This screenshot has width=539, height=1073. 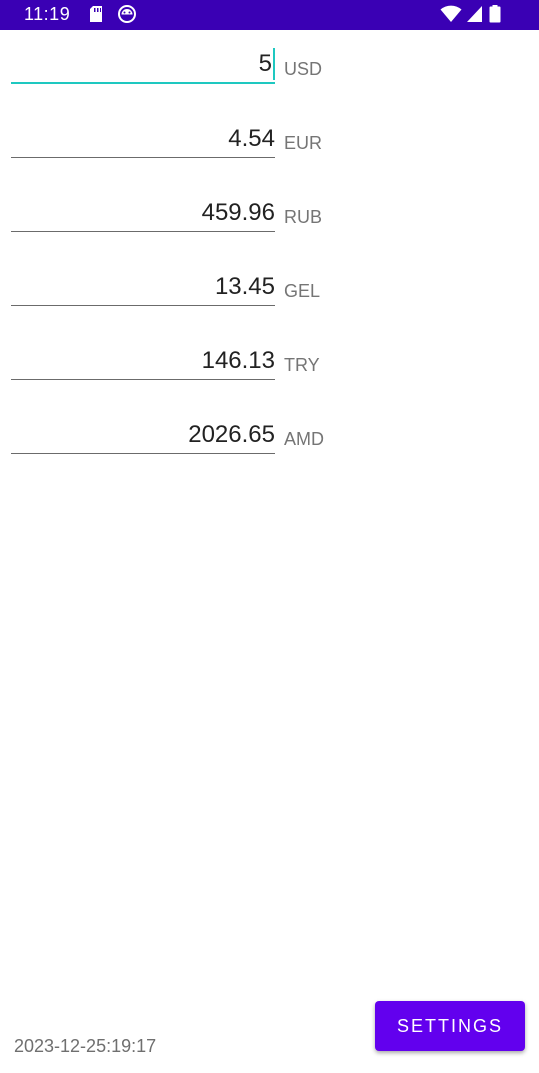 What do you see at coordinates (303, 143) in the screenshot?
I see `eur-currency-code: EUR` at bounding box center [303, 143].